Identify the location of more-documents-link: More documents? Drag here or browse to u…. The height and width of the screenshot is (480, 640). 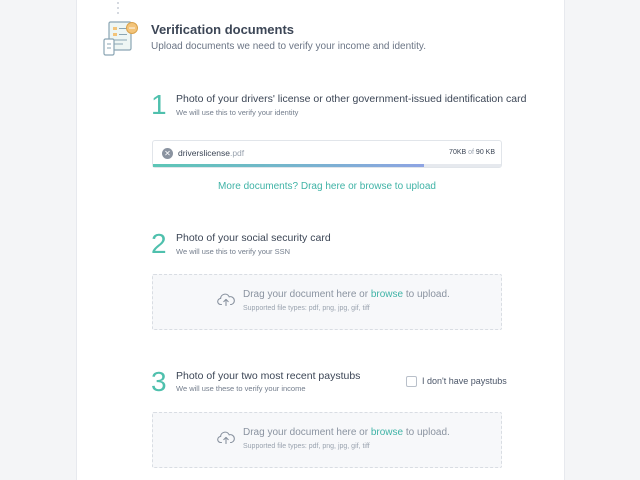
(327, 186).